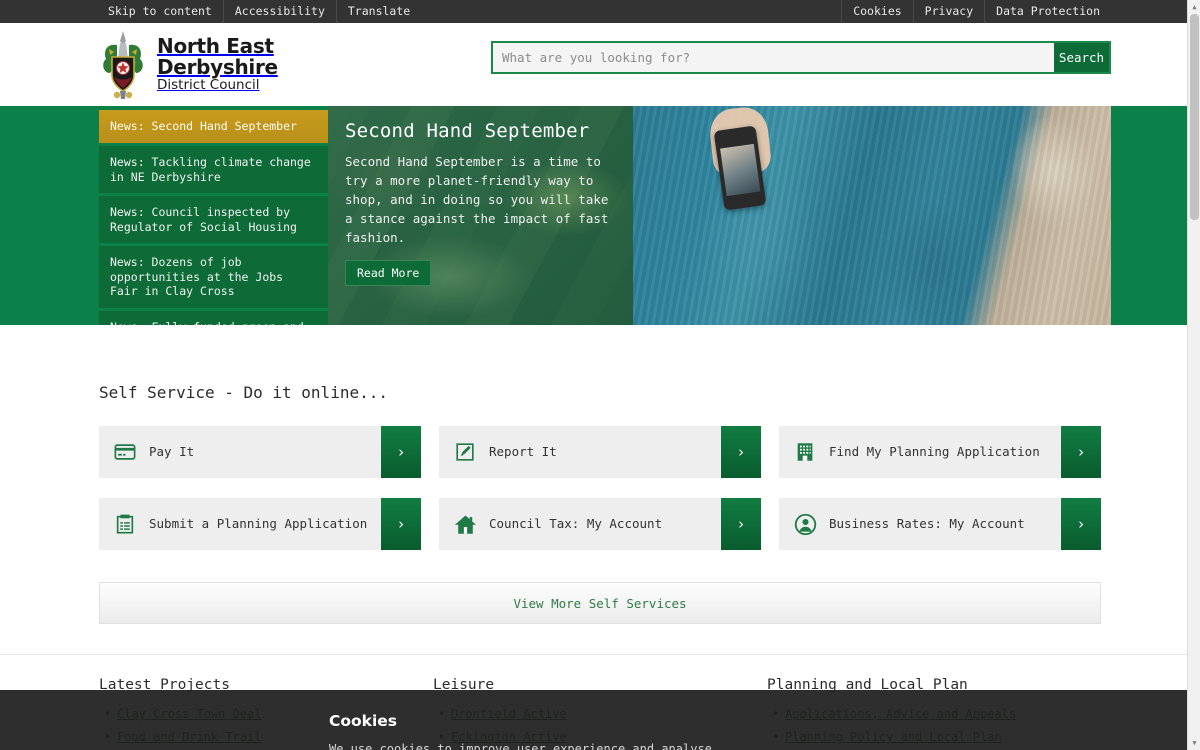 Image resolution: width=1200 pixels, height=750 pixels. What do you see at coordinates (1193, 375) in the screenshot?
I see `page-scrollbar: ▲ ▼` at bounding box center [1193, 375].